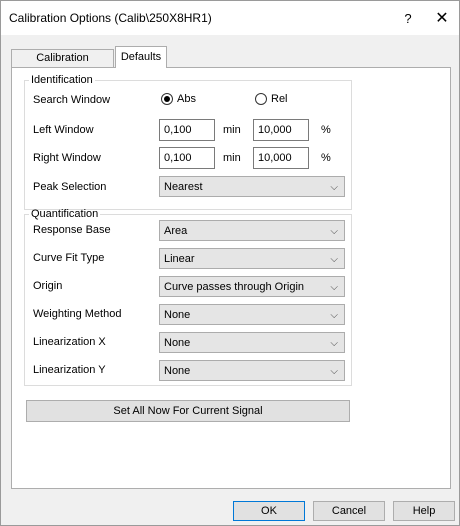  Describe the element at coordinates (252, 230) in the screenshot. I see `response-base-dropdown: Area ⌵` at that location.